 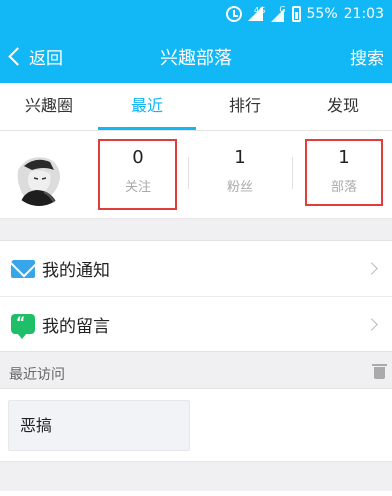 What do you see at coordinates (76, 326) in the screenshot?
I see `menu-item-label: 我的留言` at bounding box center [76, 326].